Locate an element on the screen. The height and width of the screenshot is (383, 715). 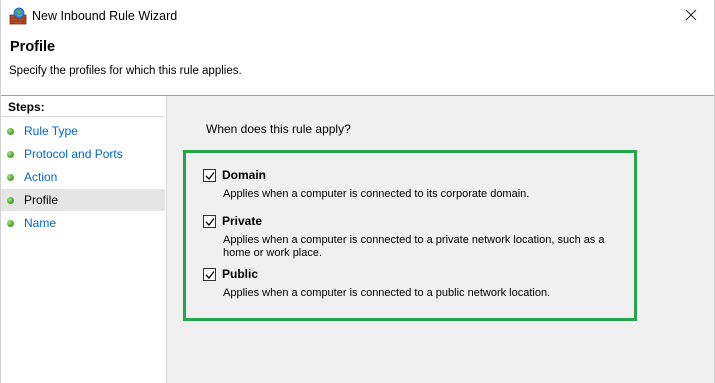
step-name: Name is located at coordinates (83, 223).